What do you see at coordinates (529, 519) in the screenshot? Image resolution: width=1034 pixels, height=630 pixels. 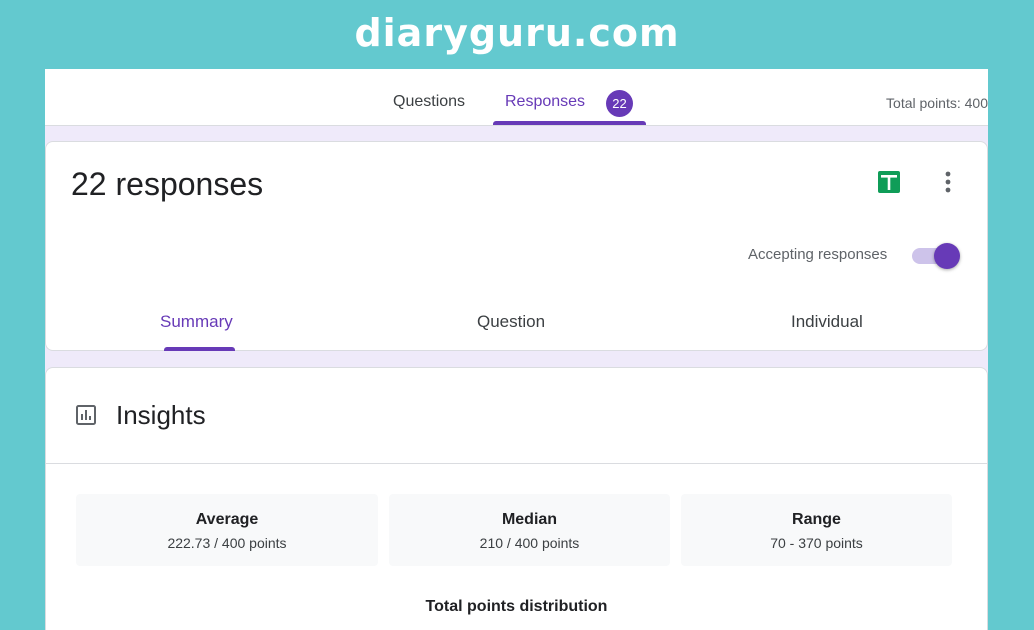 I see `median-label: Median` at bounding box center [529, 519].